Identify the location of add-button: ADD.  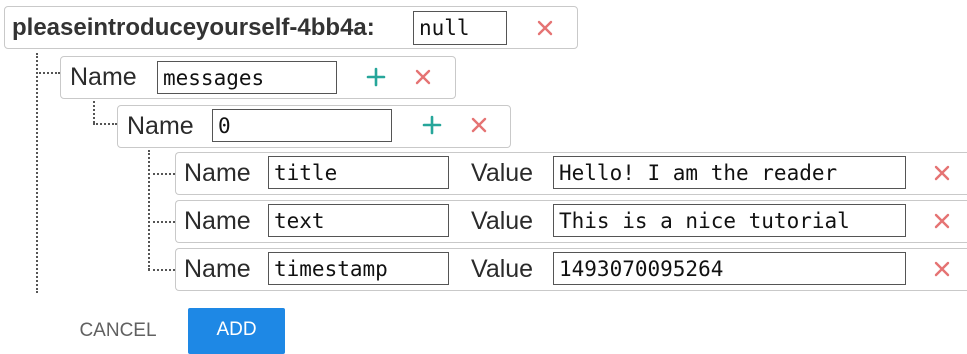
(236, 331).